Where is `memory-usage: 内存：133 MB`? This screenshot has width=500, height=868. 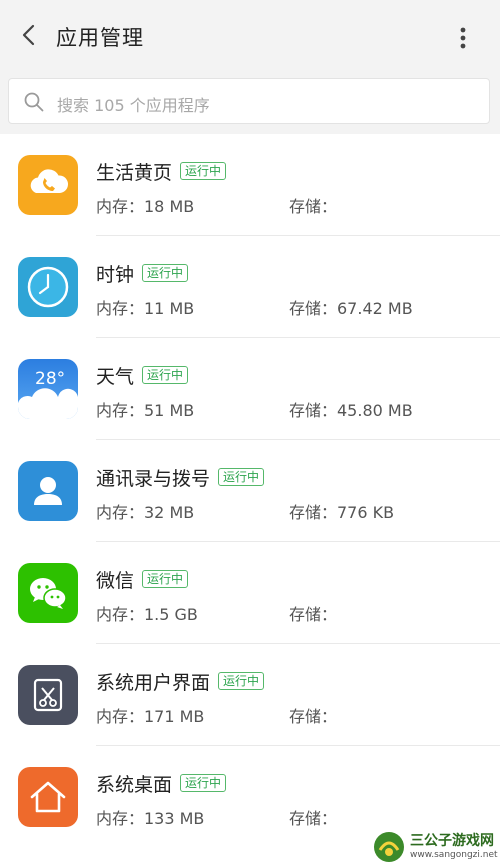 memory-usage: 内存：133 MB is located at coordinates (150, 818).